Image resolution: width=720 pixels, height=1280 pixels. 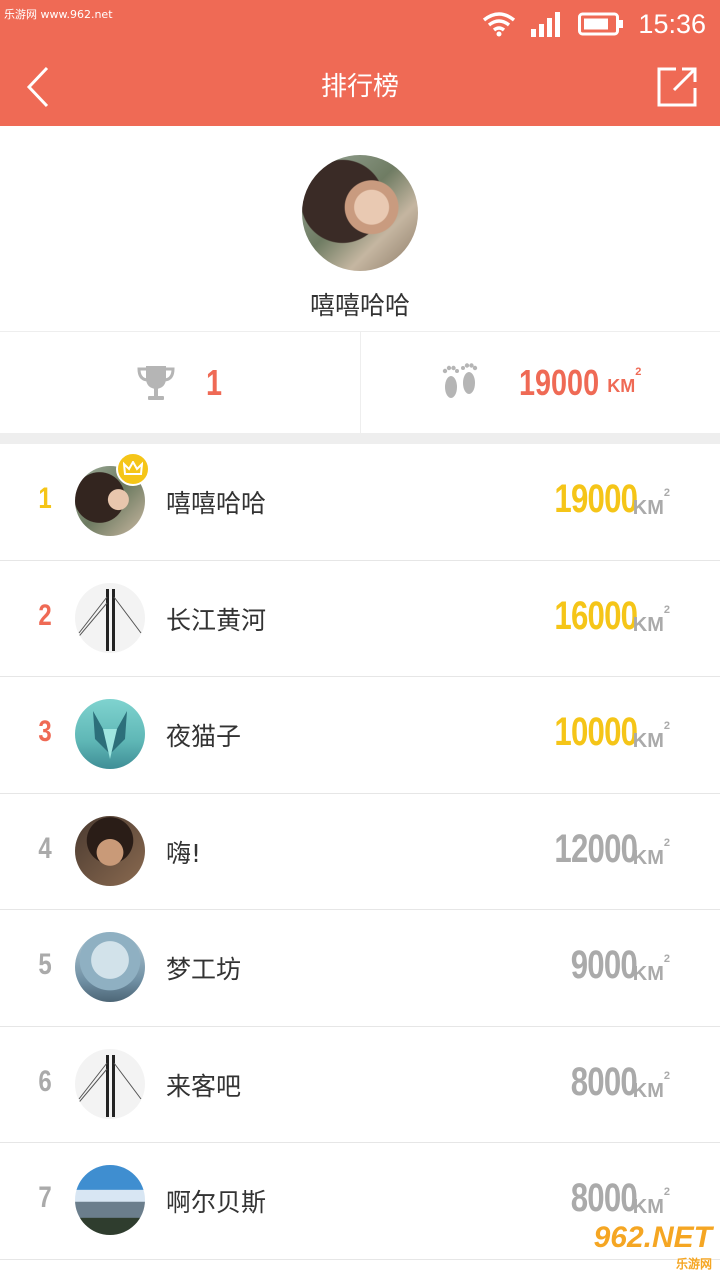 What do you see at coordinates (595, 615) in the screenshot?
I see `distance-value: 16000` at bounding box center [595, 615].